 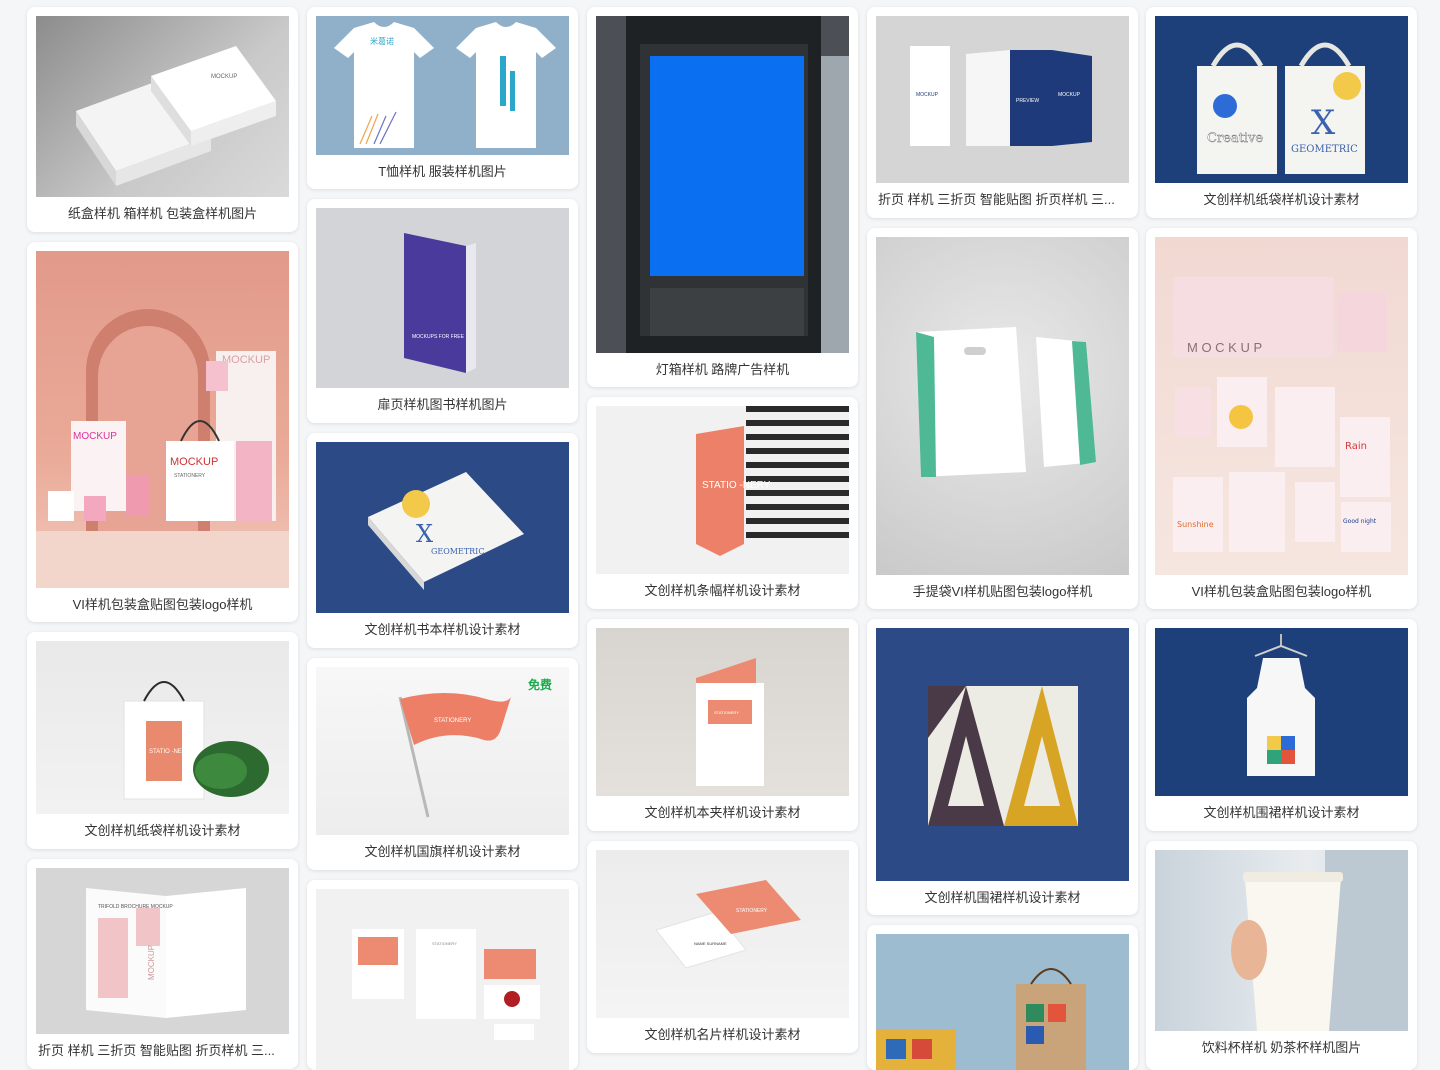 I want to click on lightbox-illustration, so click(x=722, y=184).